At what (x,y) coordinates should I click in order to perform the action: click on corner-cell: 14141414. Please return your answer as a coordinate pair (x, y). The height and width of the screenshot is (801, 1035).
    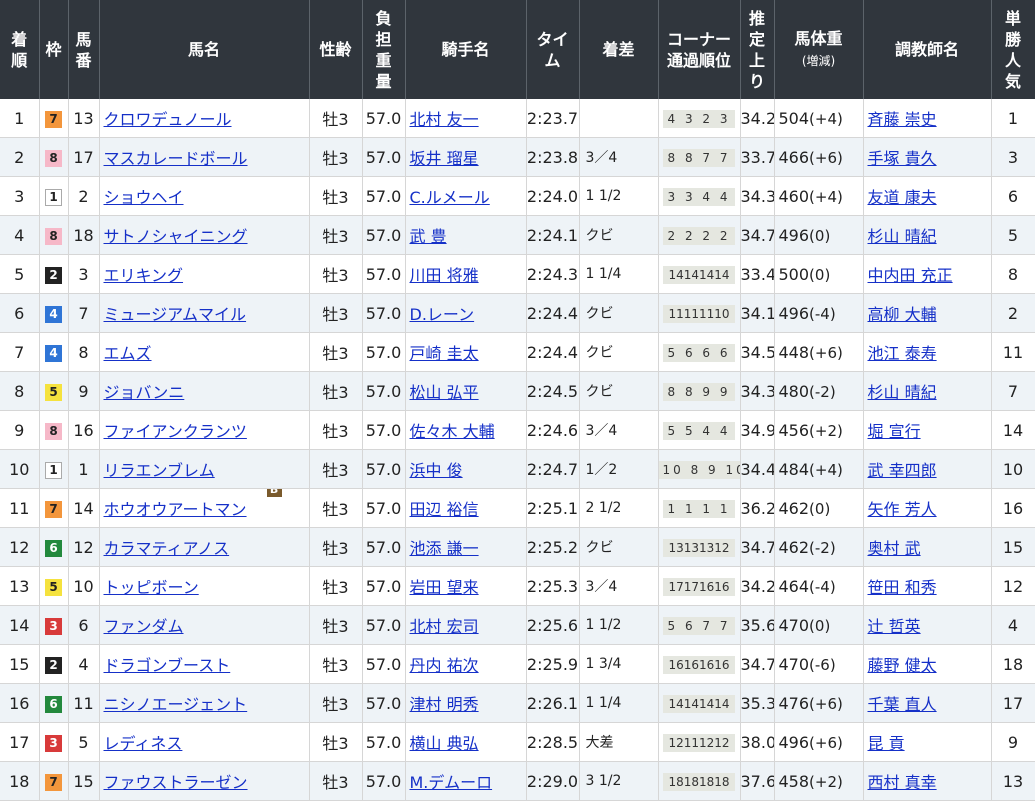
    Looking at the image, I should click on (699, 274).